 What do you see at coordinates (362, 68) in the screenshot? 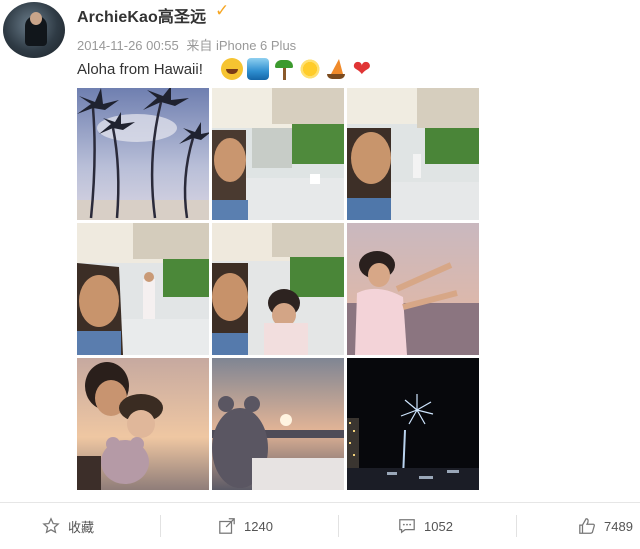
I see `red-heart-emoji-icon: ❤` at bounding box center [362, 68].